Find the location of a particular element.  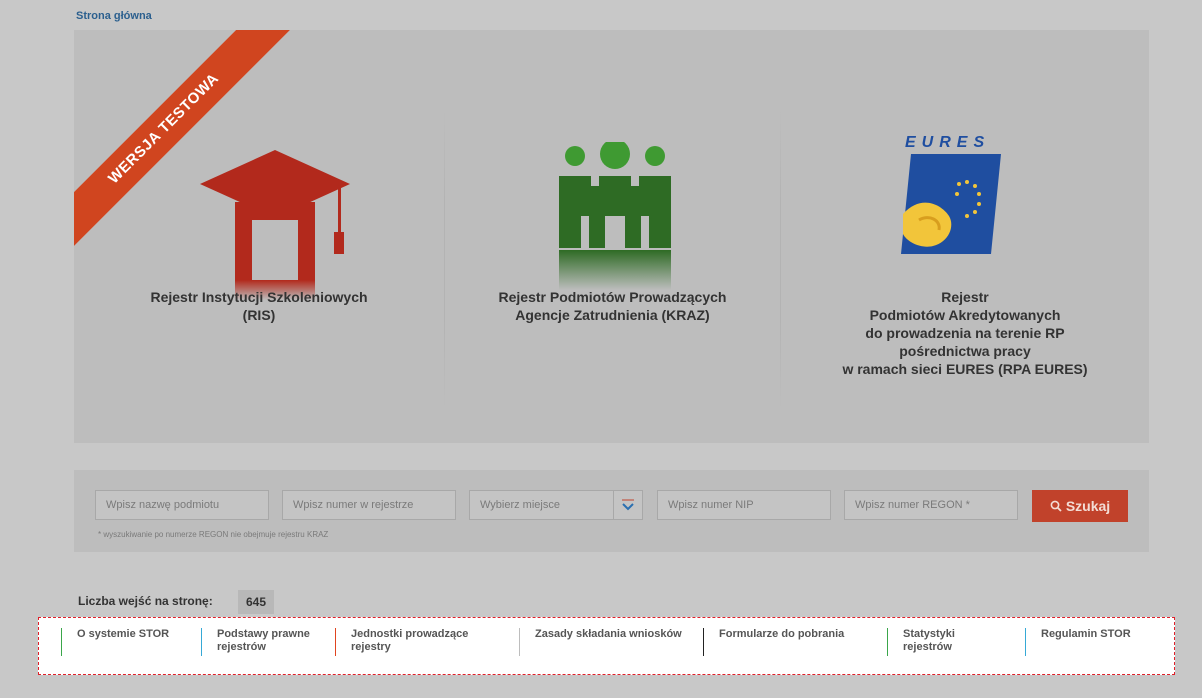

footer-link-label: Jednostki prowadzące is located at coordinates (410, 634).